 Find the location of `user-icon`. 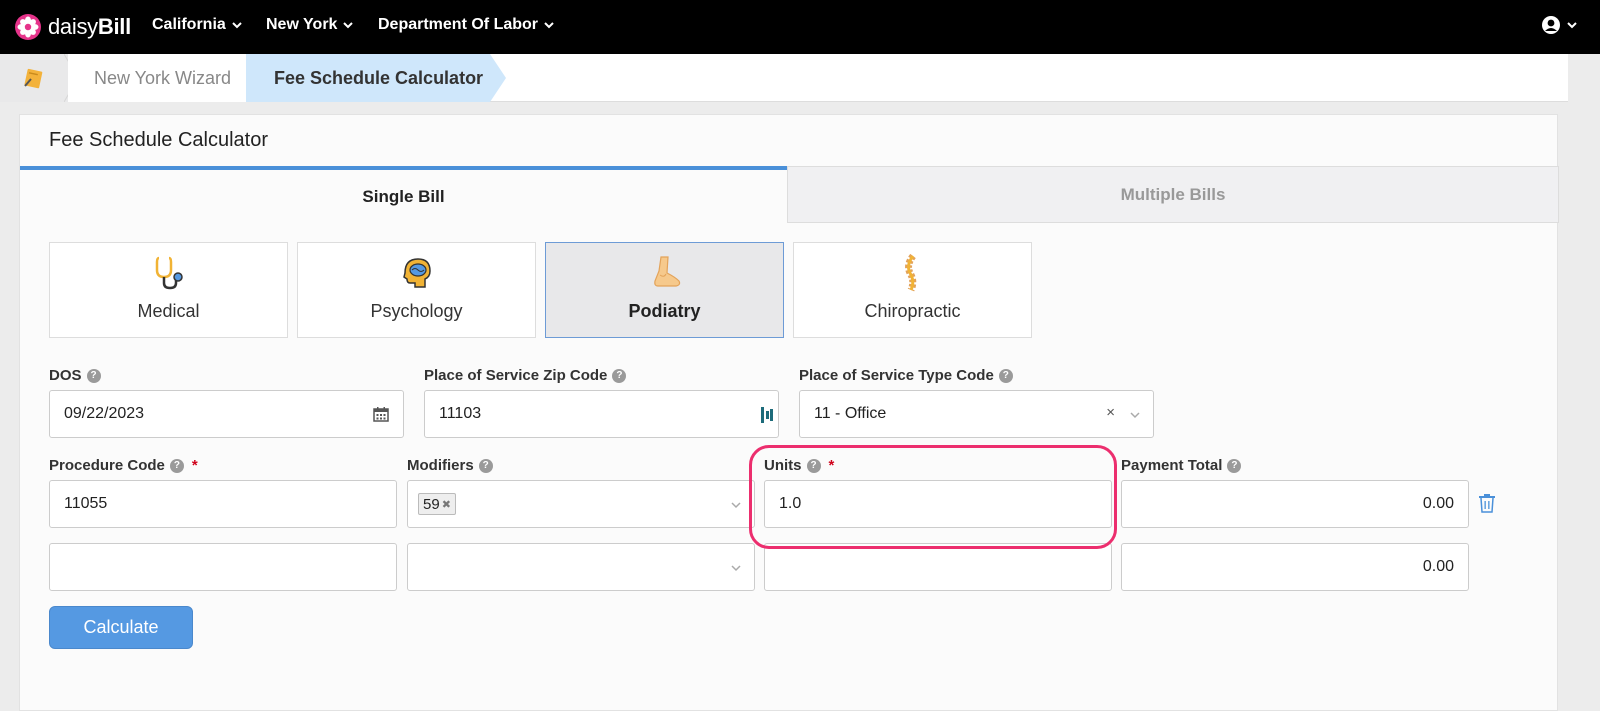

user-icon is located at coordinates (1551, 25).